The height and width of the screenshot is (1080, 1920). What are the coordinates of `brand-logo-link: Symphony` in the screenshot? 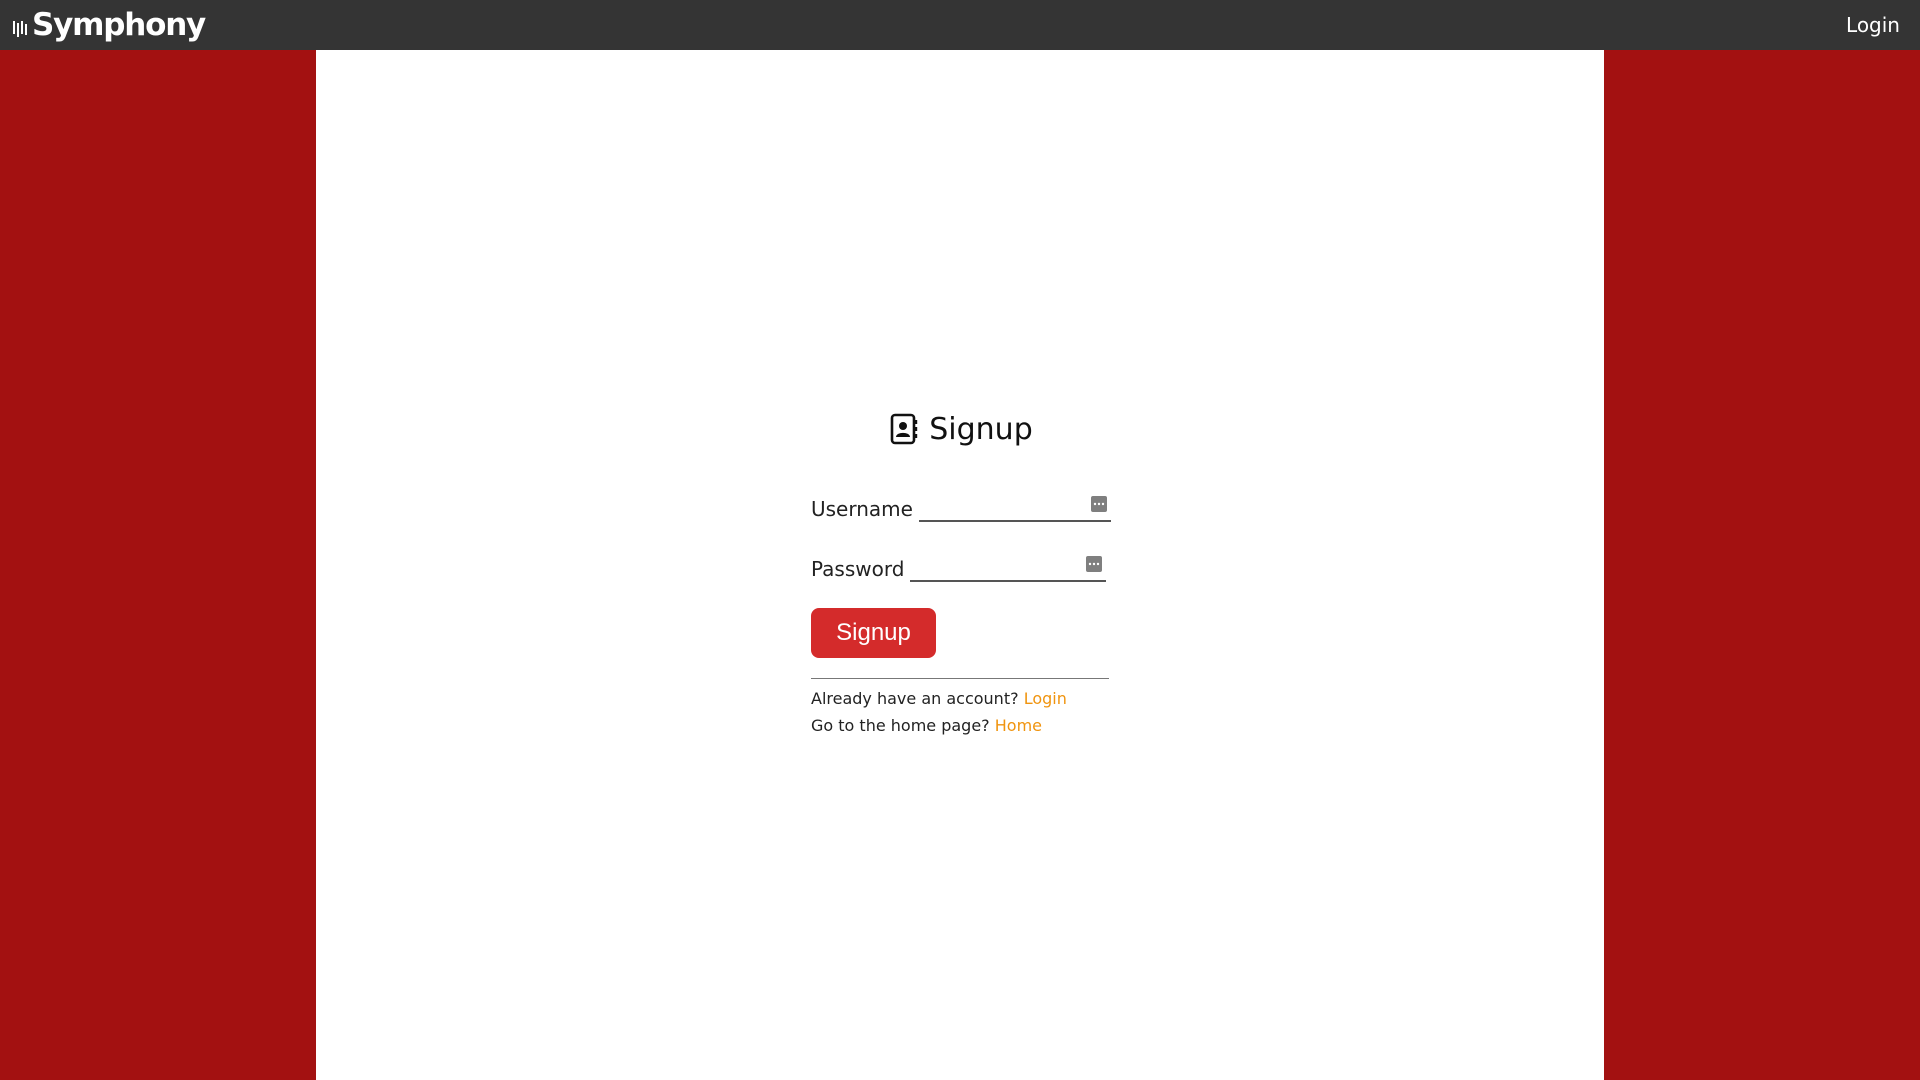 It's located at (109, 25).